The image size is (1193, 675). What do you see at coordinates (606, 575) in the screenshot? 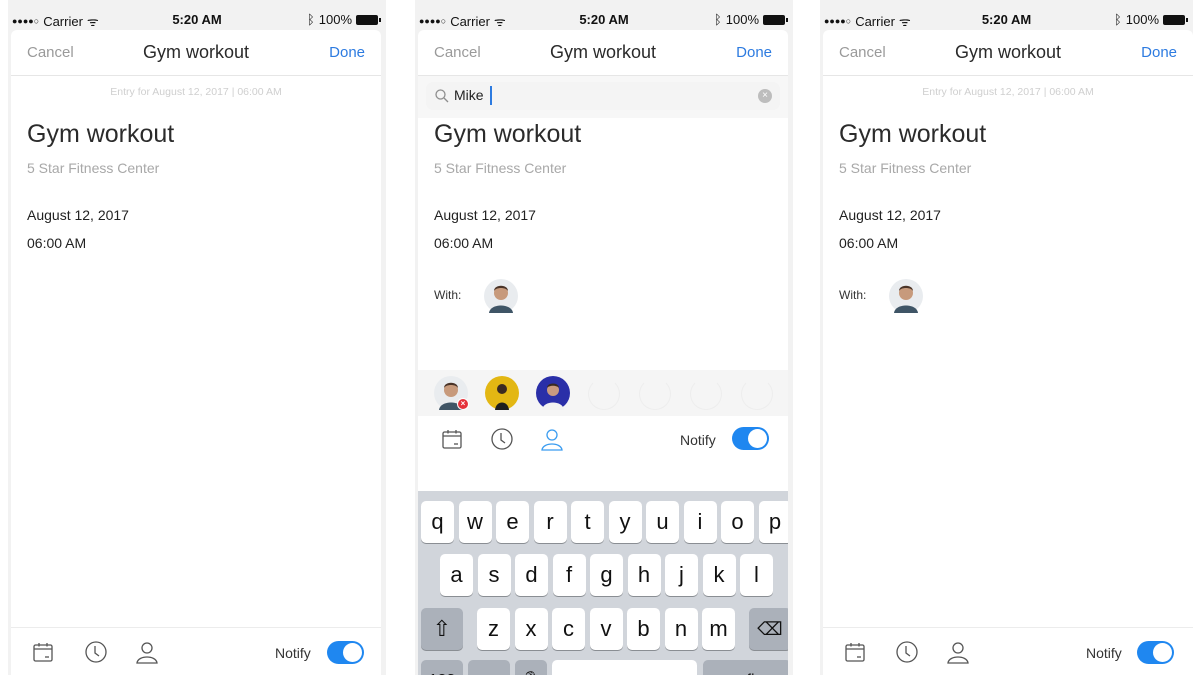
I see `key-g: g` at bounding box center [606, 575].